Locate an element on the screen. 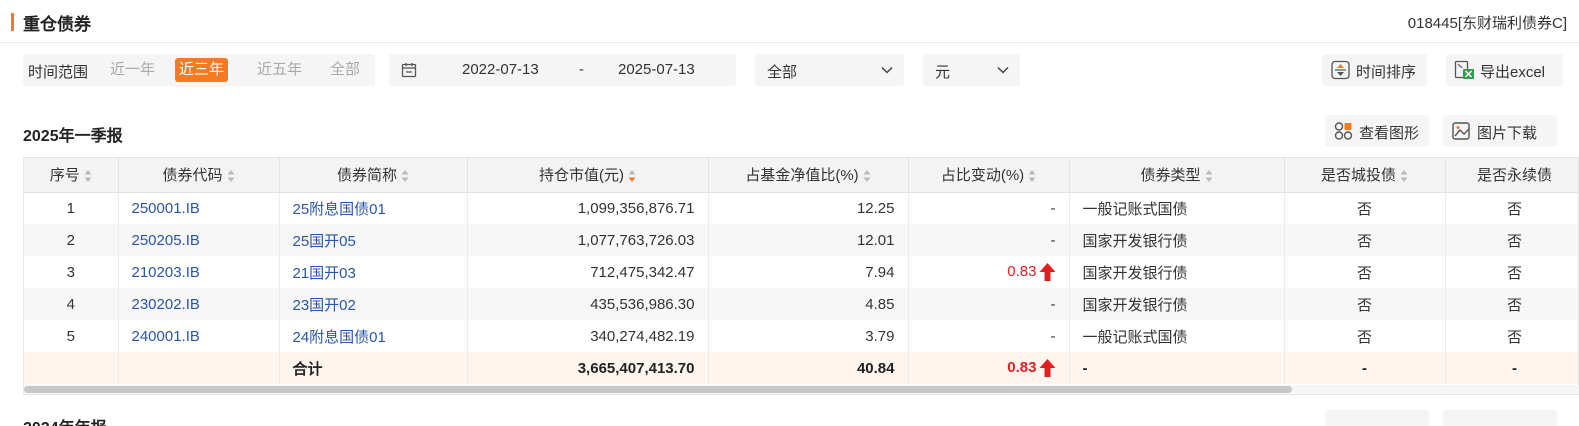 Image resolution: width=1579 pixels, height=426 pixels. total-urban-bond: - is located at coordinates (1365, 368).